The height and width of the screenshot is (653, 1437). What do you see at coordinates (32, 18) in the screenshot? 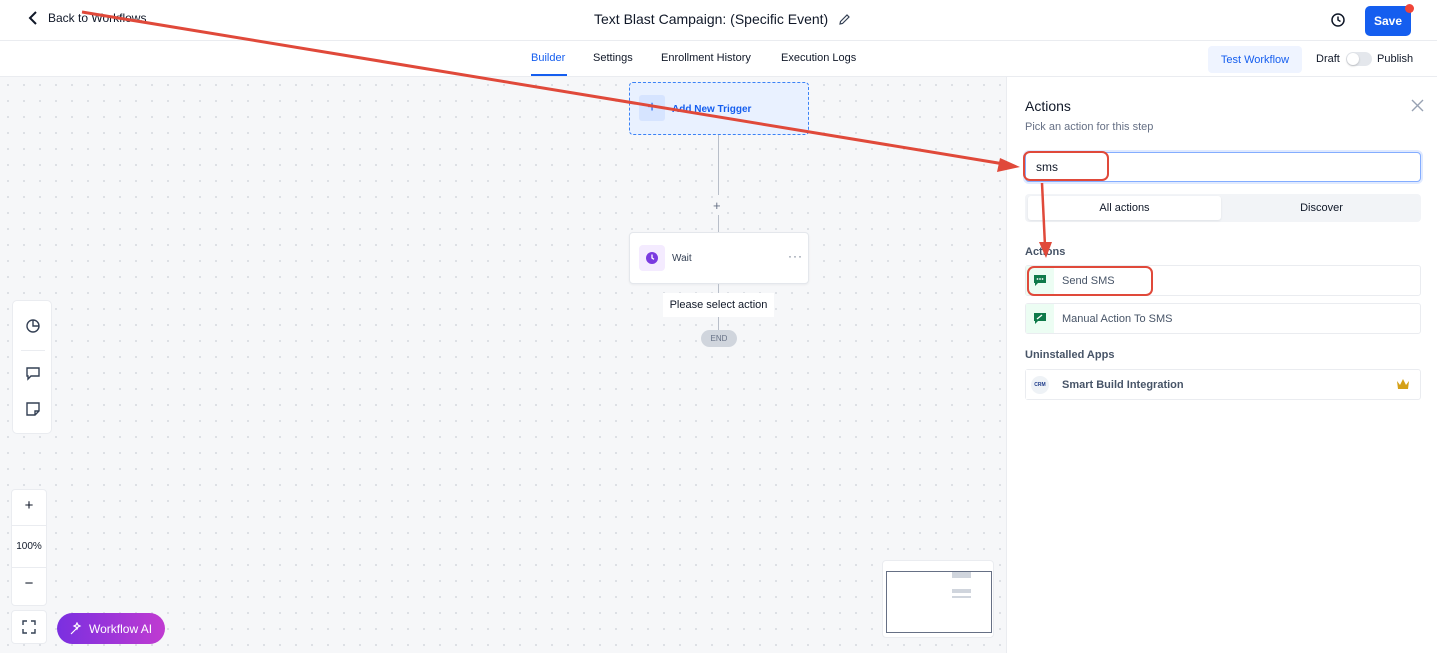
I see `chevron-left-icon` at bounding box center [32, 18].